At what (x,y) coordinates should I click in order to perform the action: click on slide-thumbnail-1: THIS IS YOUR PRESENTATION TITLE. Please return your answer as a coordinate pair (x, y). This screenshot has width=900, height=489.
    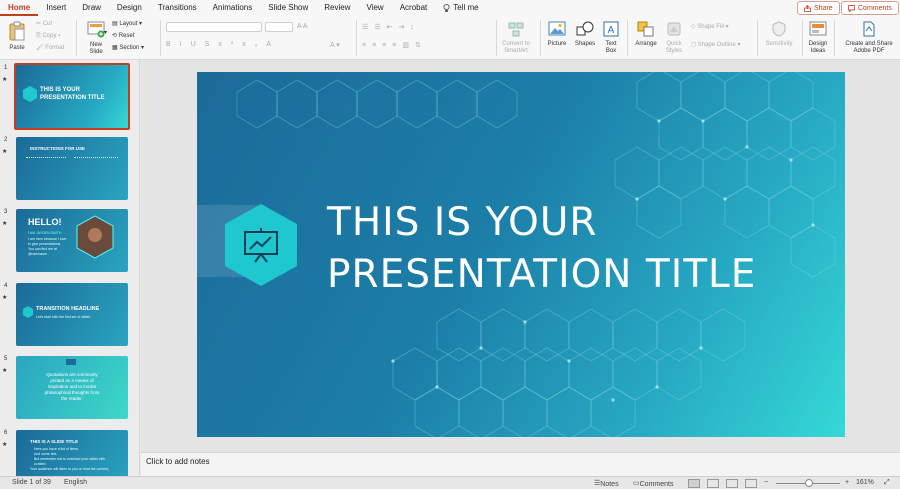
    Looking at the image, I should click on (72, 96).